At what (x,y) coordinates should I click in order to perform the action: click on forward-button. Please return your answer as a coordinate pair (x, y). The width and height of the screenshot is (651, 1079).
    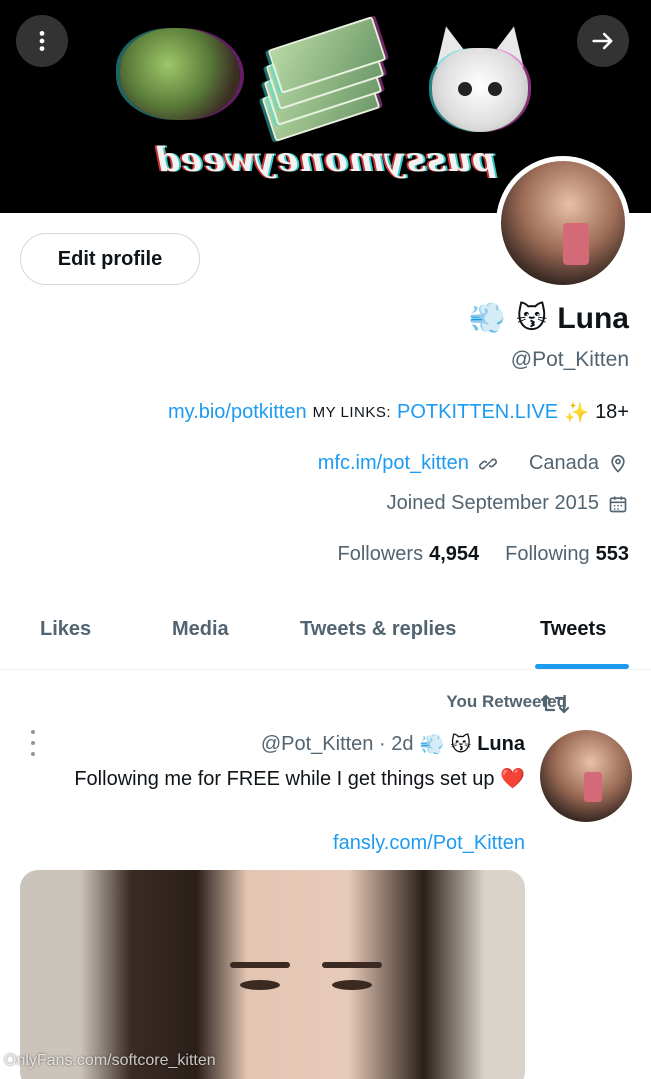
    Looking at the image, I should click on (603, 41).